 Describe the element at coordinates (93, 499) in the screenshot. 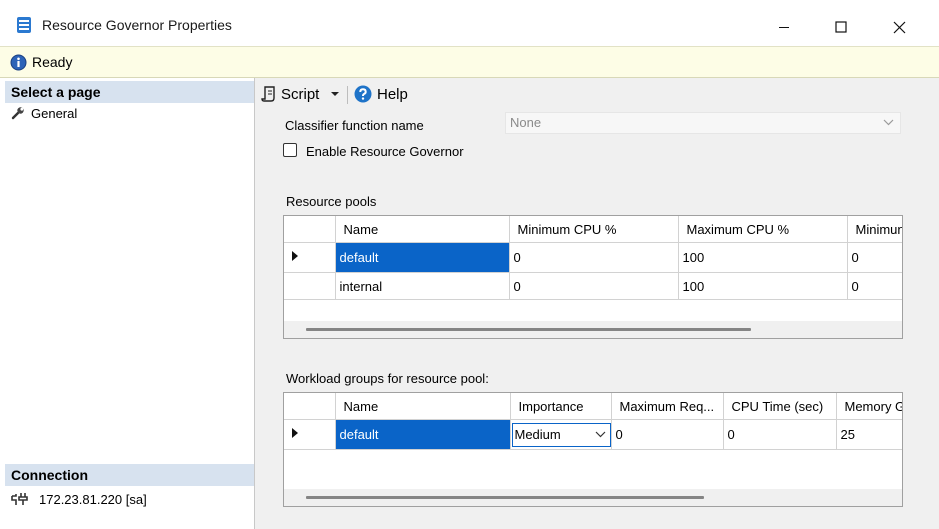

I see `connection-label: 172.23.81.220 [sa]` at that location.